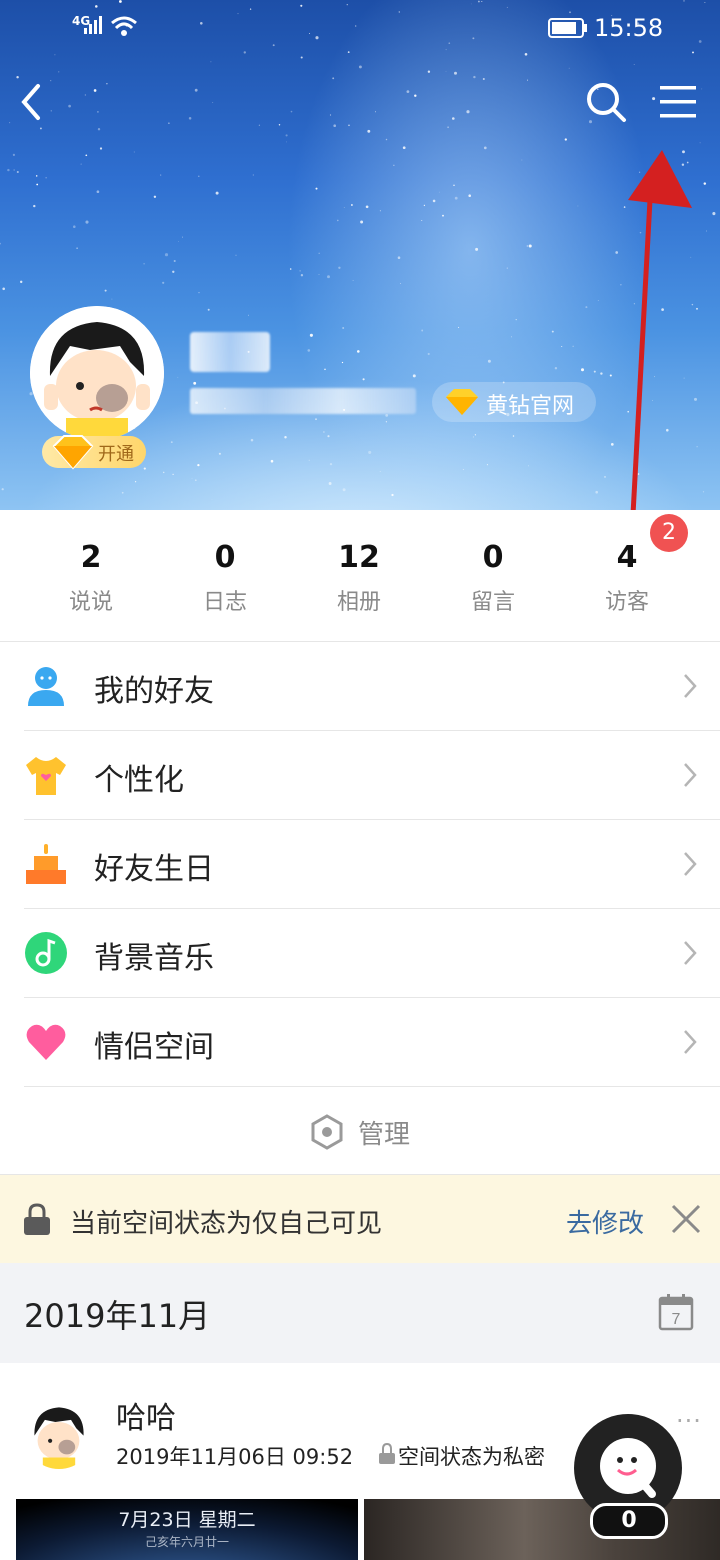 This screenshot has height=1560, width=720. Describe the element at coordinates (359, 557) in the screenshot. I see `stat-value: 12` at that location.